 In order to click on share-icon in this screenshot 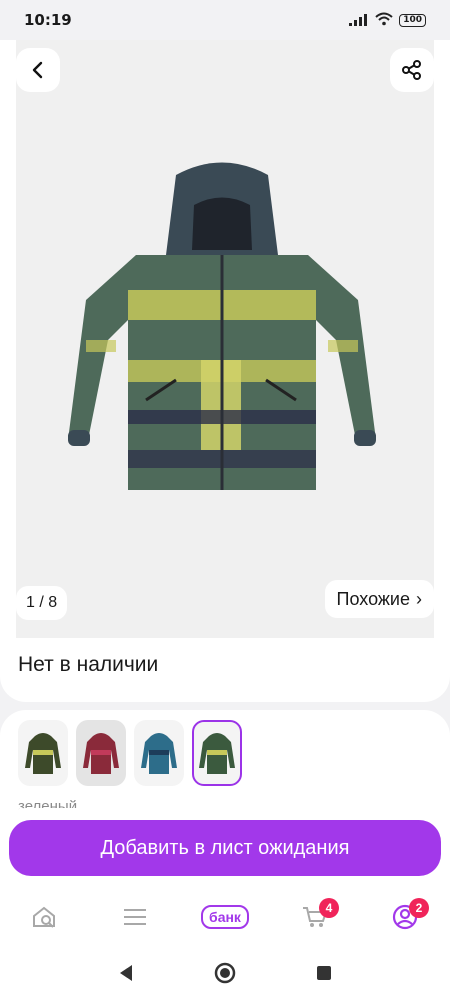, I will do `click(411, 70)`.